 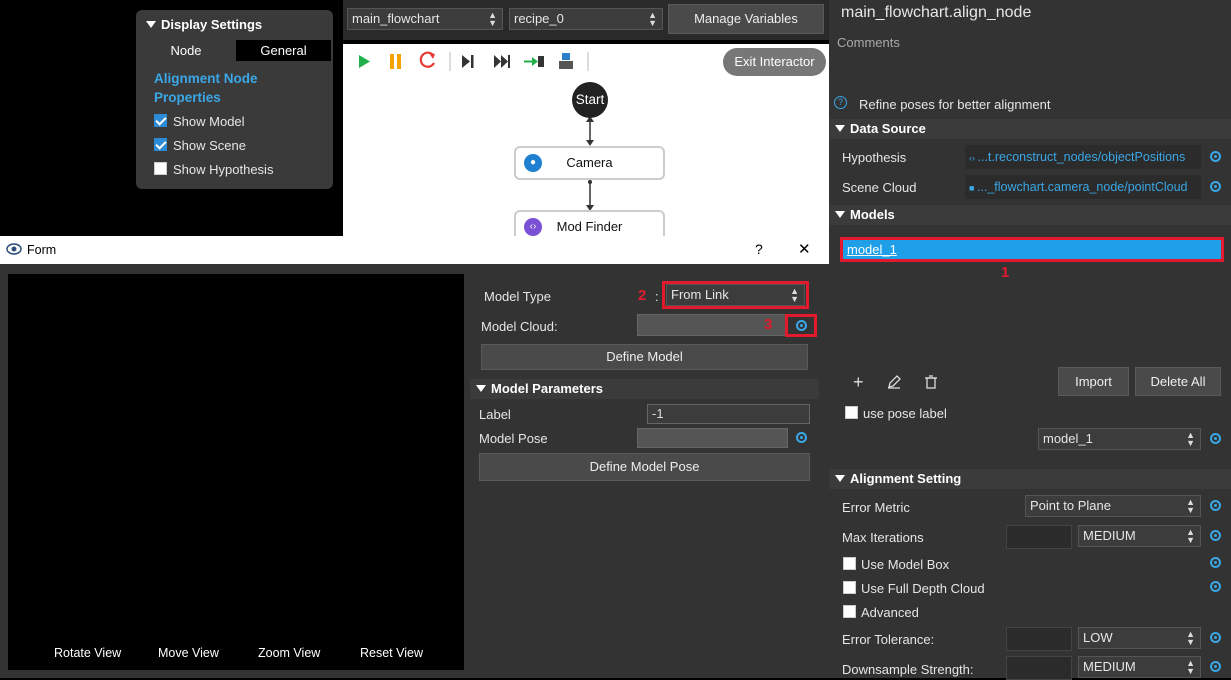 What do you see at coordinates (849, 563) in the screenshot?
I see `use-model-box-checkbox` at bounding box center [849, 563].